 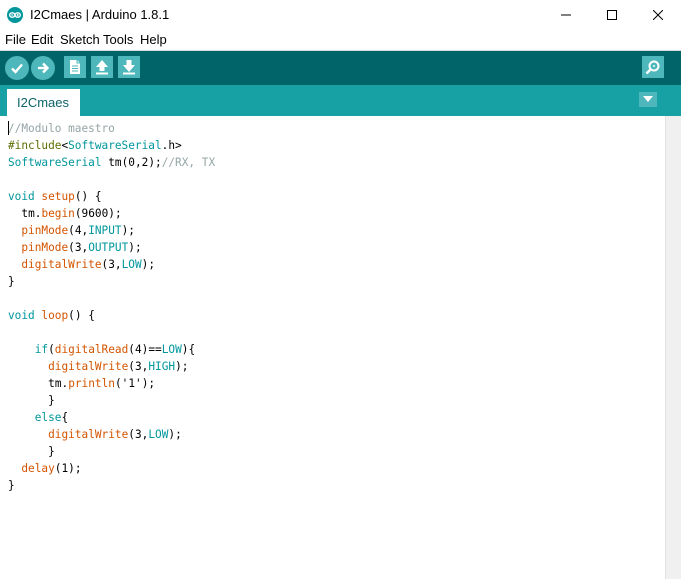 I want to click on new-button, so click(x=75, y=67).